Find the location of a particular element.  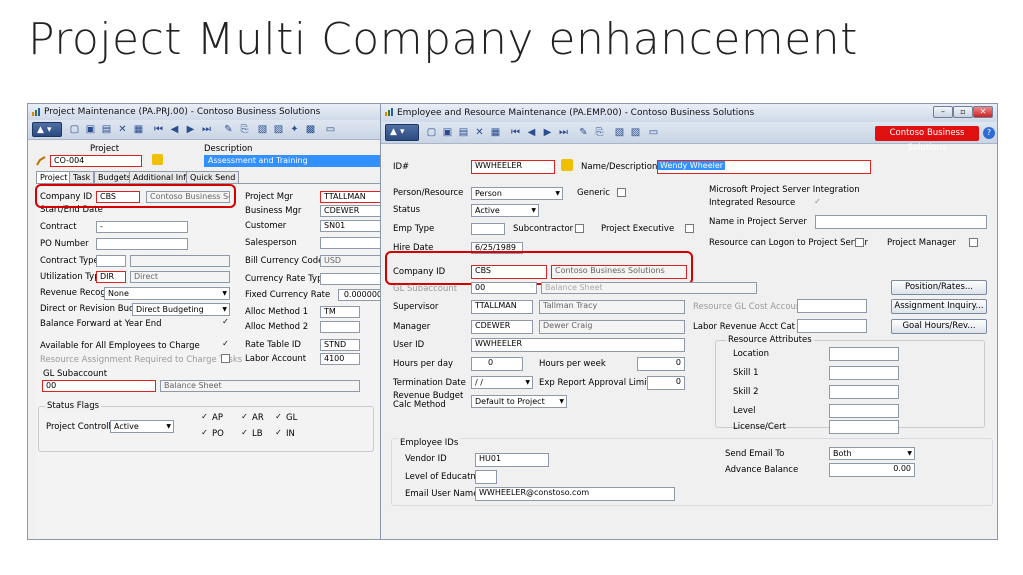

logon-checkbox is located at coordinates (859, 242).